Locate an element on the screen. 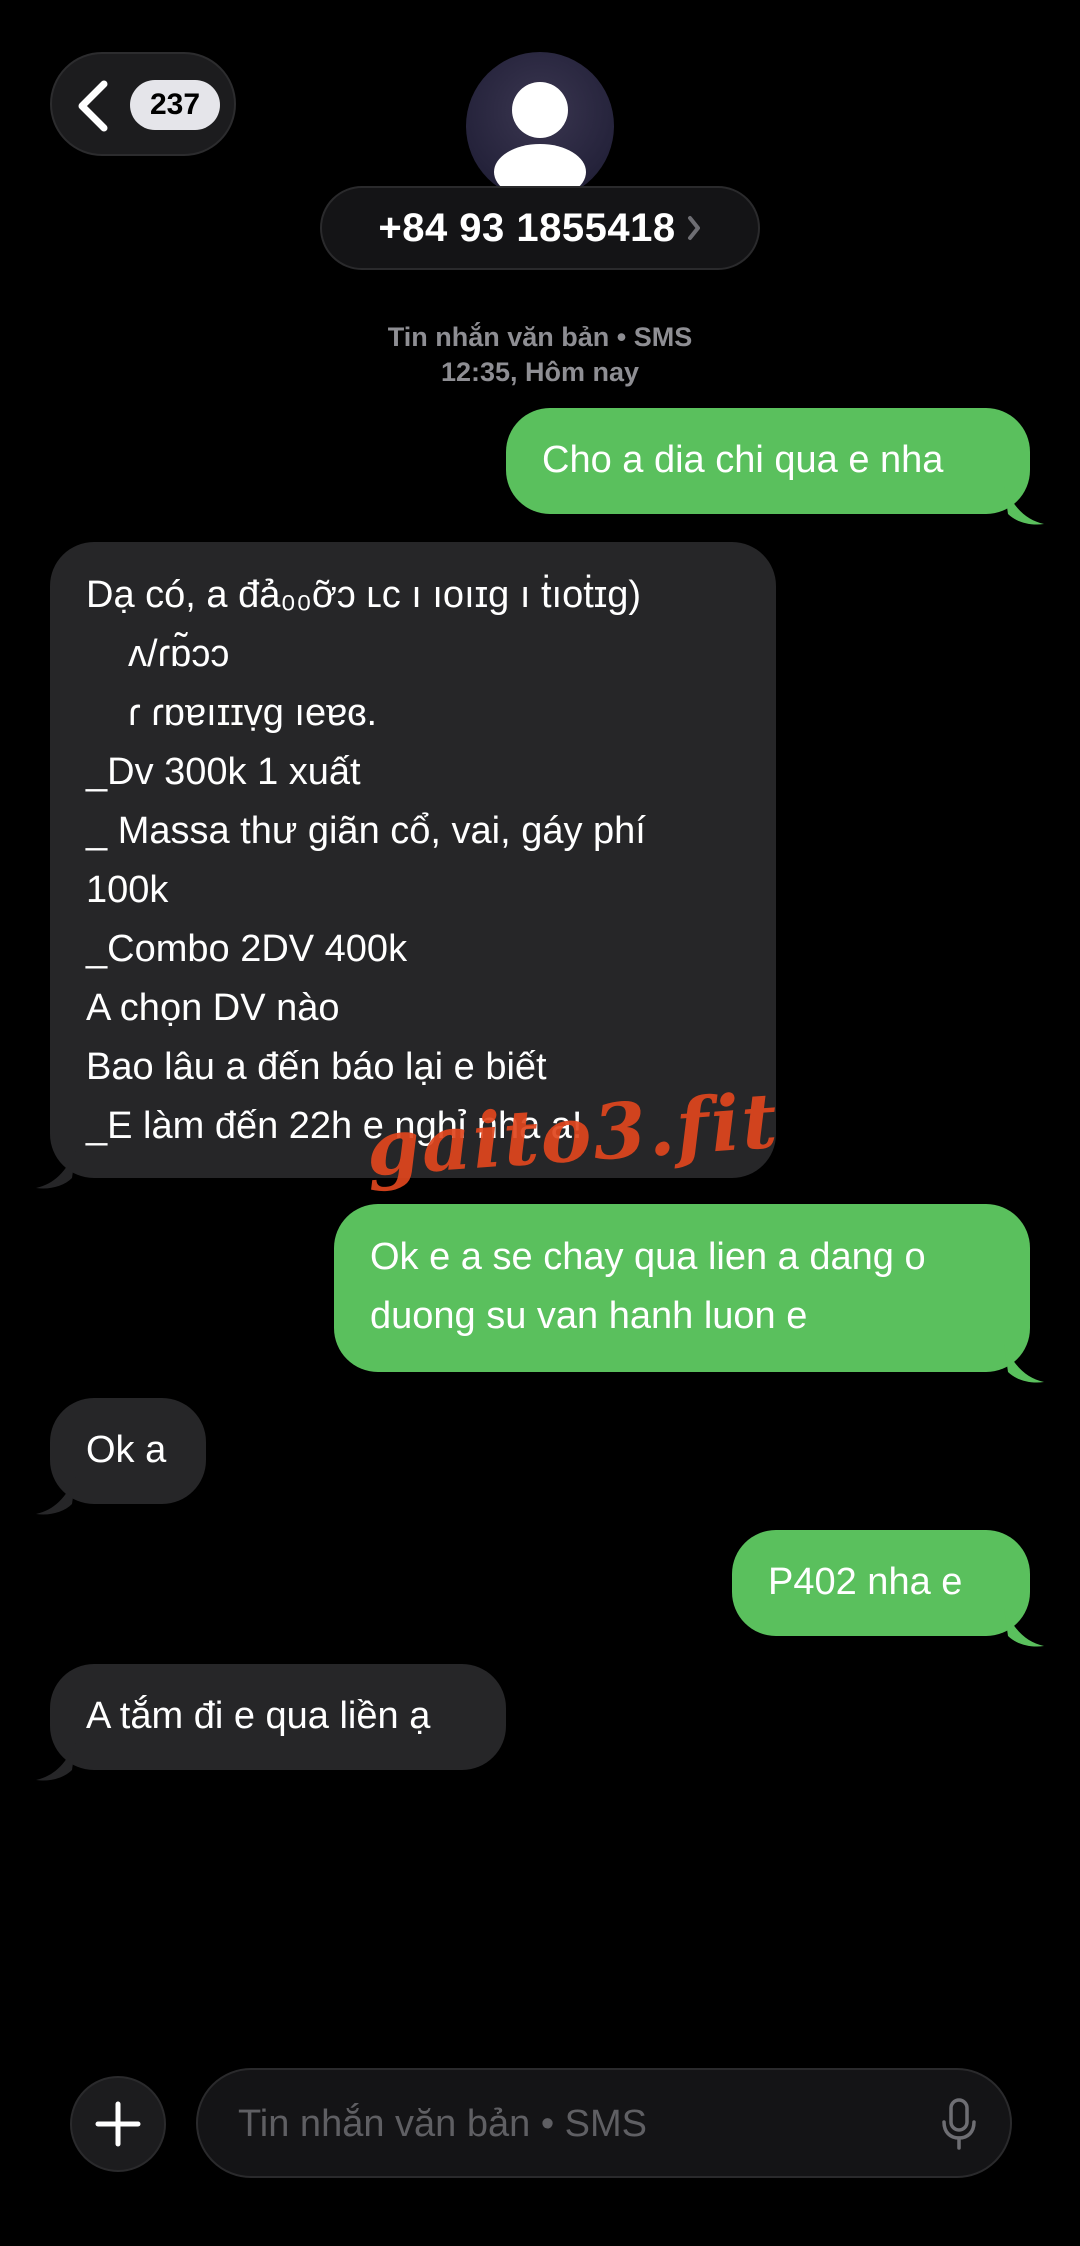 The width and height of the screenshot is (1080, 2246). message-line: _Combo 2DV 400k is located at coordinates (247, 949).